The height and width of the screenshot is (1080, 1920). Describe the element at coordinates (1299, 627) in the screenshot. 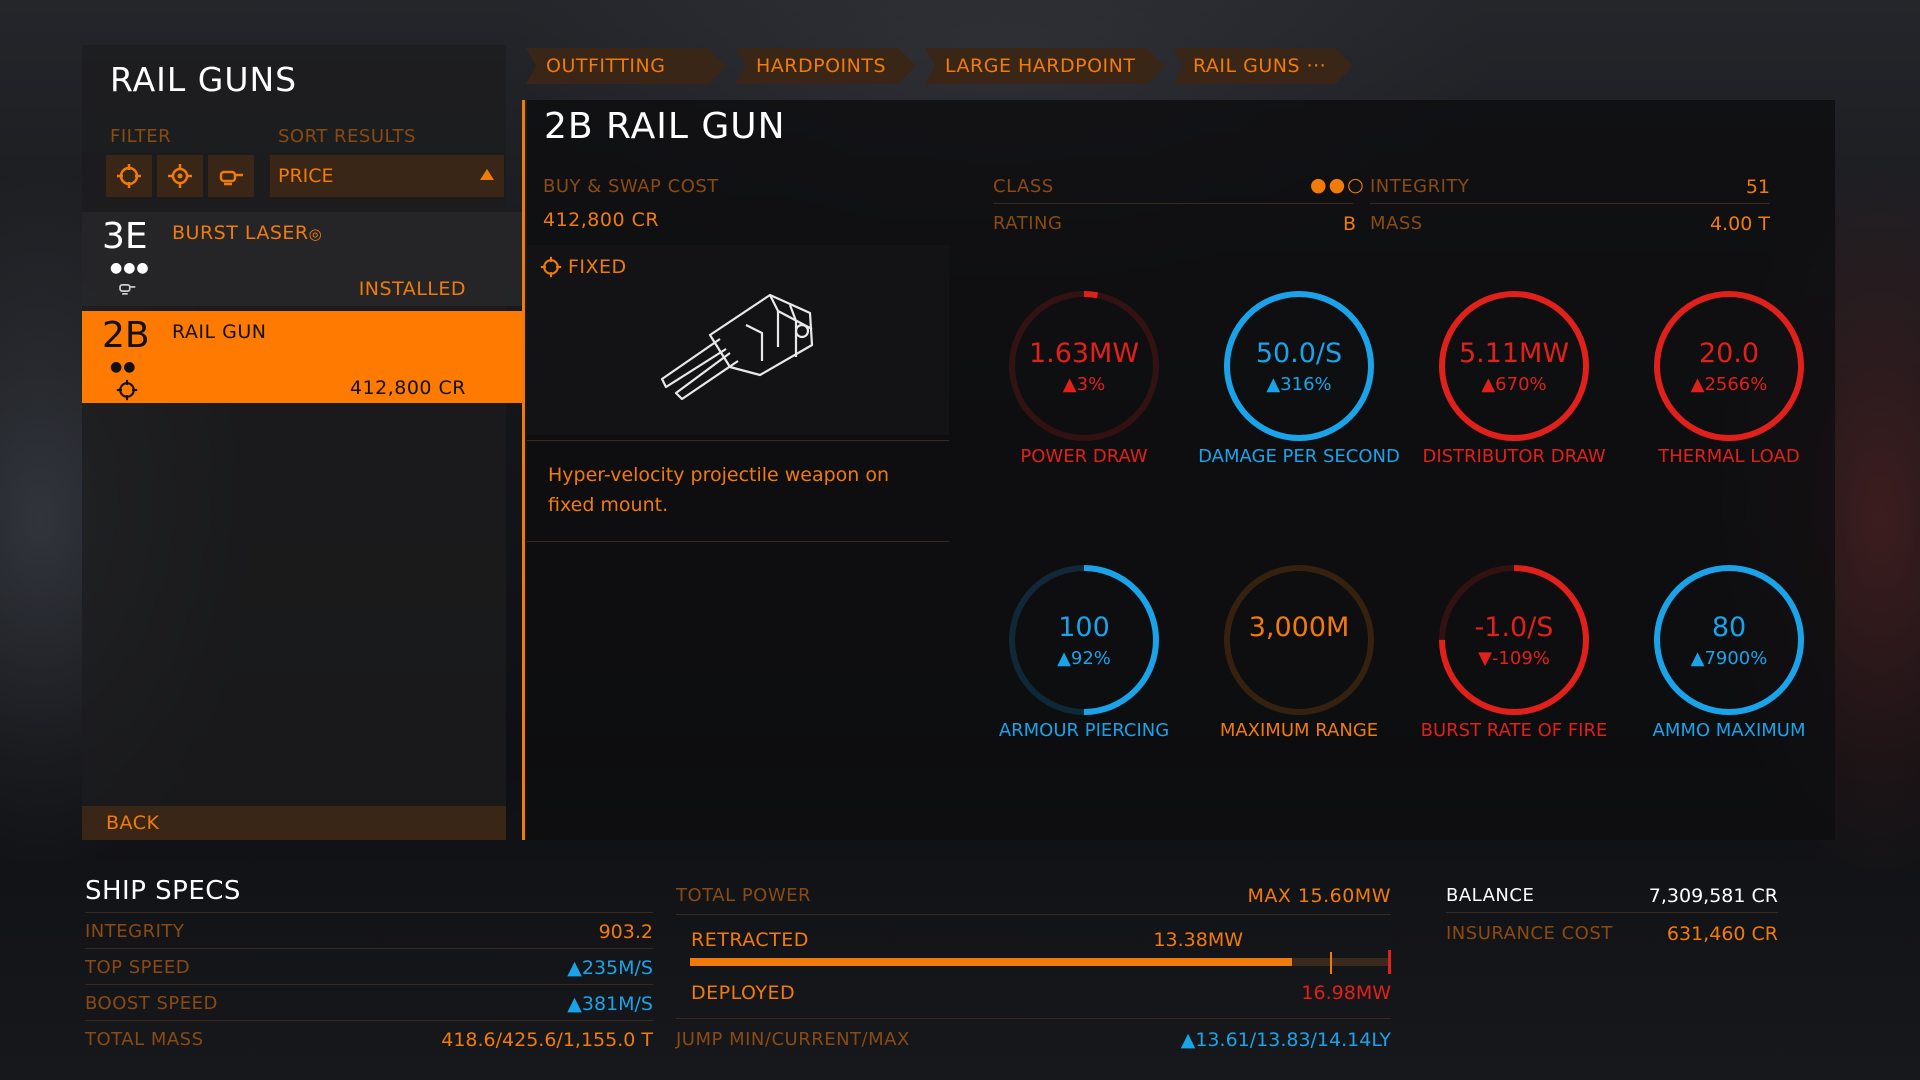

I see `gauge-value: 3,000M` at that location.